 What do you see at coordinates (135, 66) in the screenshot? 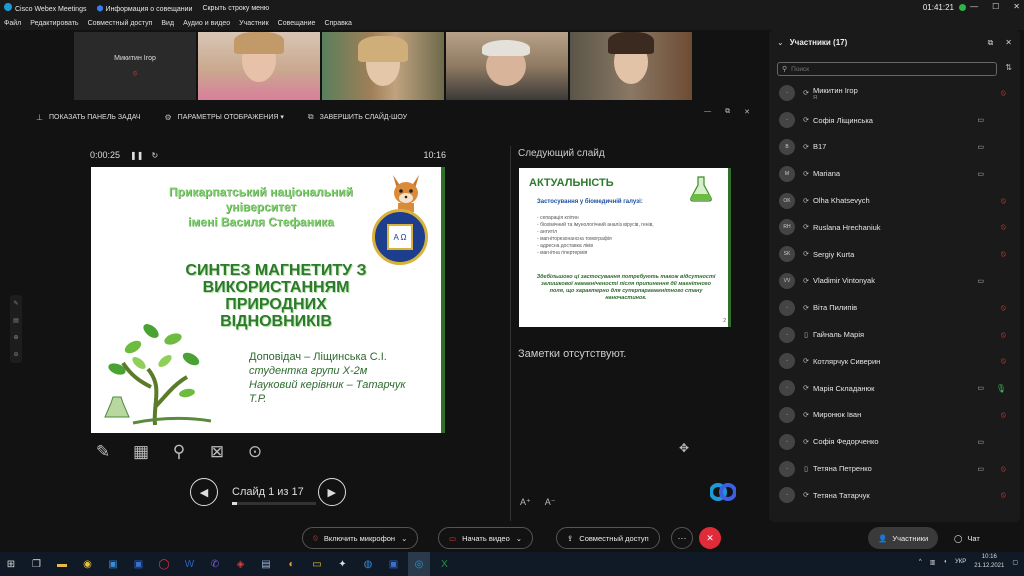
I see `video-tile-self: Микитин Ігор ⦸` at bounding box center [135, 66].